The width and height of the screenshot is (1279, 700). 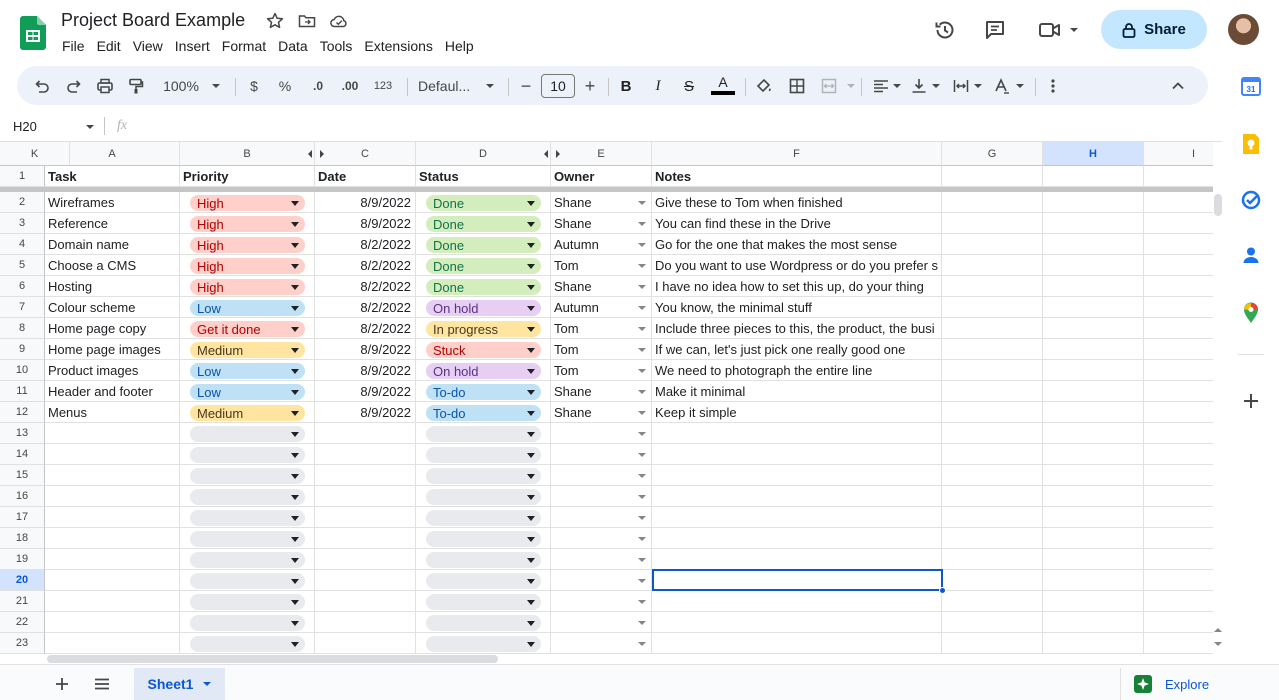 What do you see at coordinates (1178, 286) in the screenshot?
I see `cell-i6` at bounding box center [1178, 286].